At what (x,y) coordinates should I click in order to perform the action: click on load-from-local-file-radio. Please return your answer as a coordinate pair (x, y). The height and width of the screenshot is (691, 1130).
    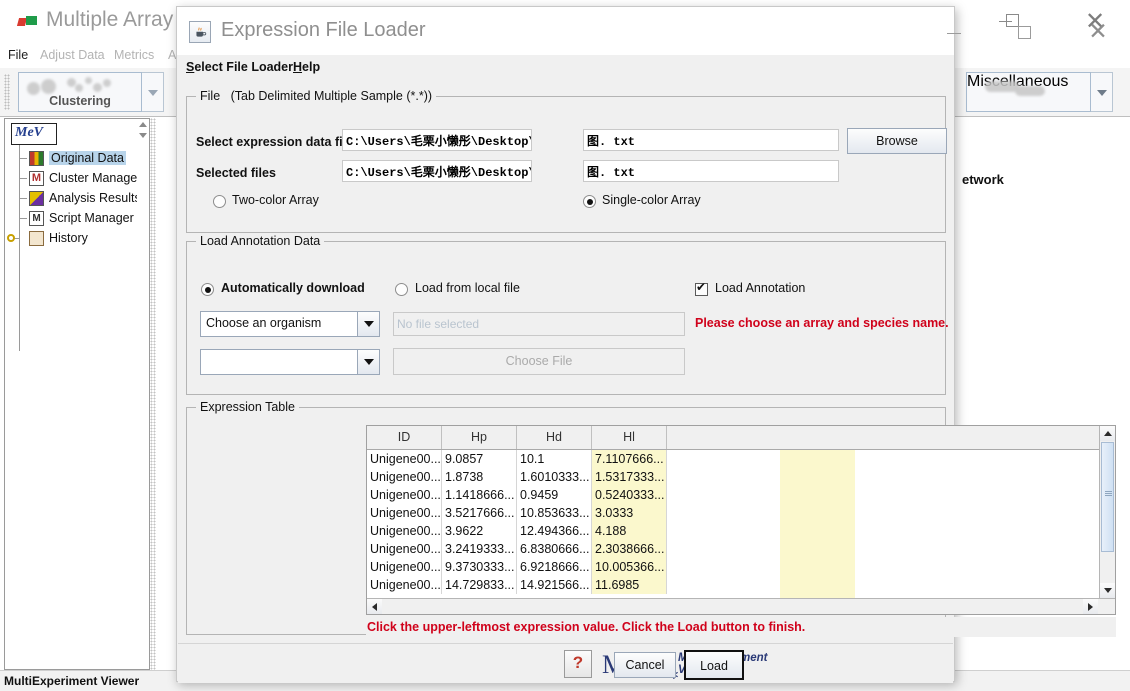
    Looking at the image, I should click on (401, 289).